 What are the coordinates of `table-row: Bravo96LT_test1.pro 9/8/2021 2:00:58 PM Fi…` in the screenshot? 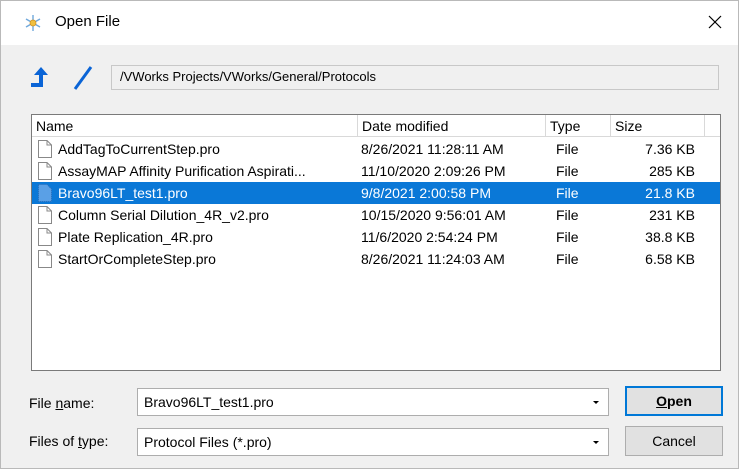 It's located at (376, 193).